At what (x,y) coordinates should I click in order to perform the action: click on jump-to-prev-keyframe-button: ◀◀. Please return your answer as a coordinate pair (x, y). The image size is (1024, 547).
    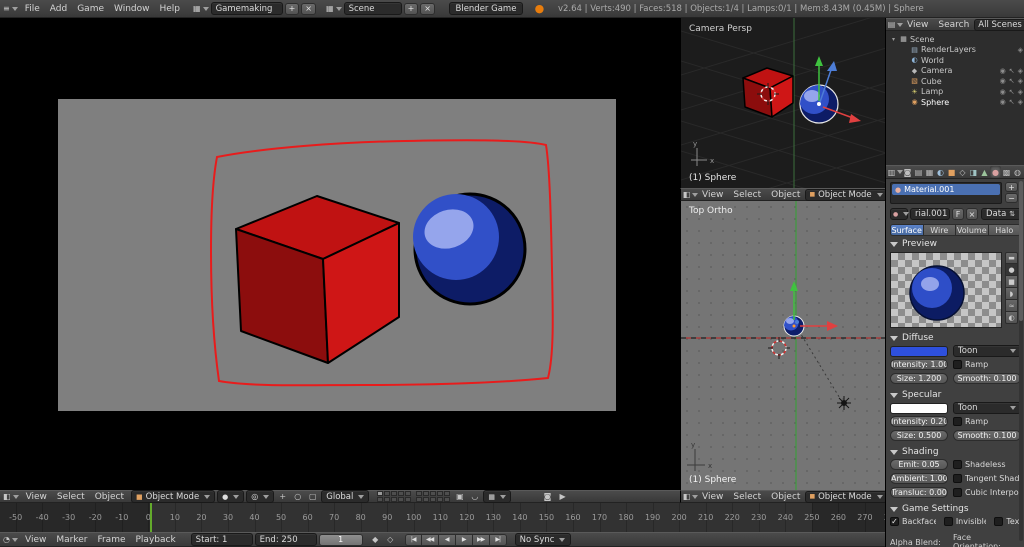
    Looking at the image, I should click on (430, 539).